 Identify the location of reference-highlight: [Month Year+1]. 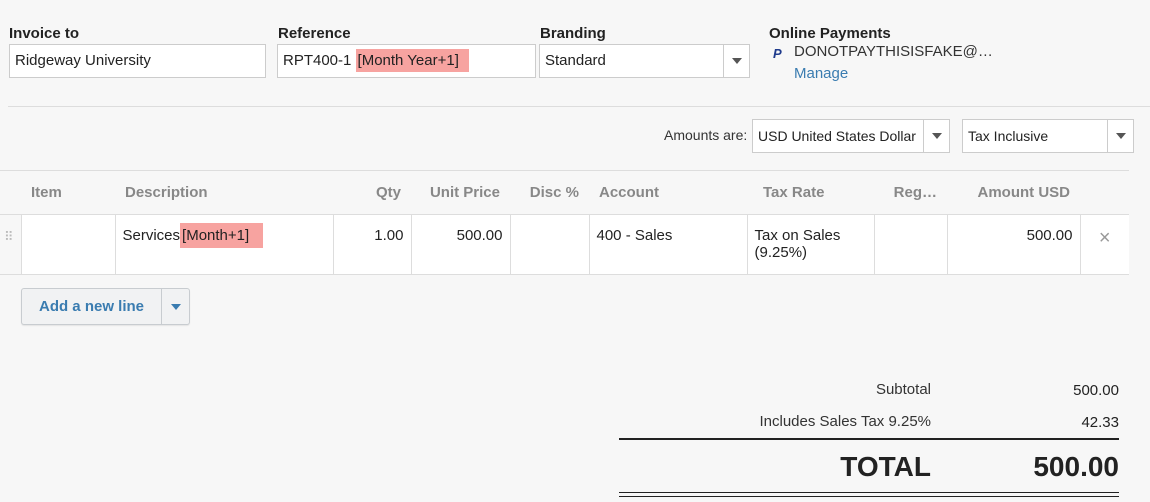
(412, 60).